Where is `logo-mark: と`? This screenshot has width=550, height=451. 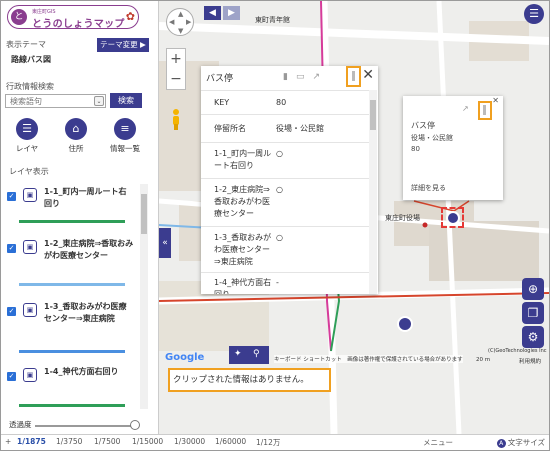
logo-mark: と is located at coordinates (19, 17).